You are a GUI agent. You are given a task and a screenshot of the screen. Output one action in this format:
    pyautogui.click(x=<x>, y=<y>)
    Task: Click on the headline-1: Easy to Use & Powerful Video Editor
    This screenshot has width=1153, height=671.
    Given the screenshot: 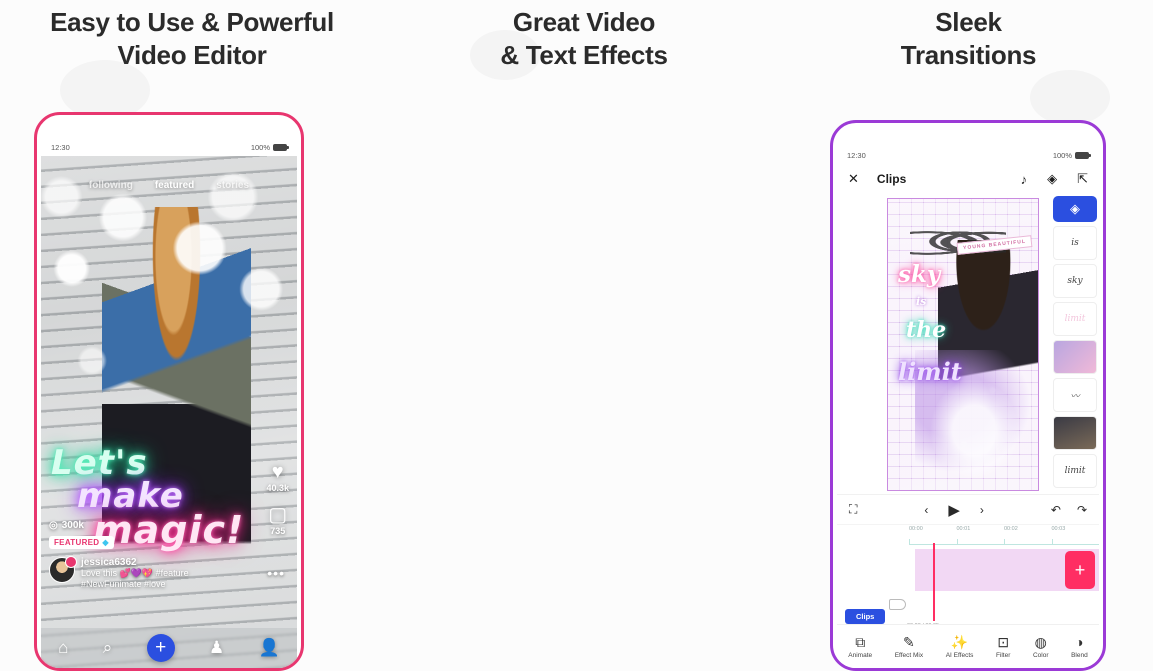 What is the action you would take?
    pyautogui.click(x=192, y=38)
    